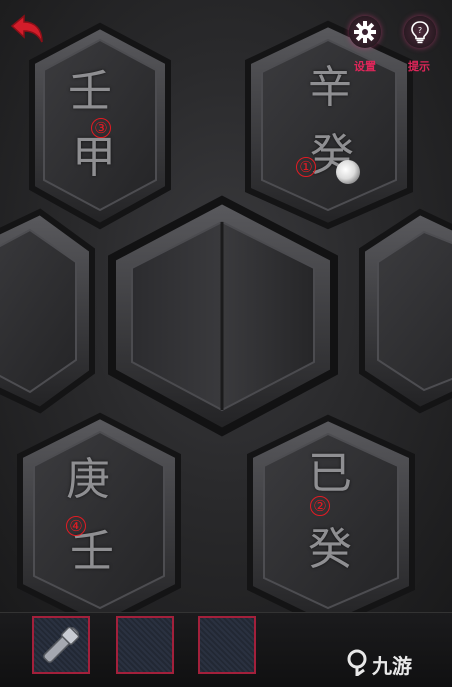 This screenshot has width=452, height=687. Describe the element at coordinates (405, 311) in the screenshot. I see `hex-tile-right-edge` at that location.